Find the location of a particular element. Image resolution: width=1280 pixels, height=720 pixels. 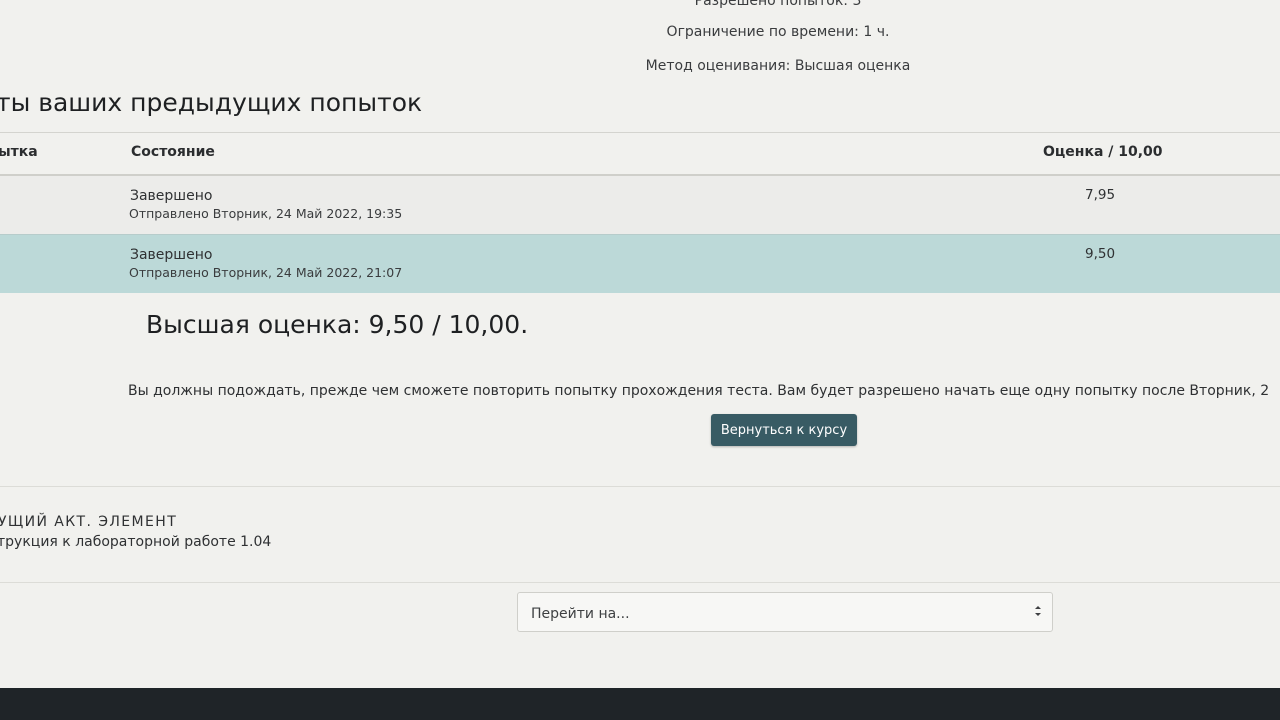

previous-activity-link: трукция к лабораторной работе 1.04 is located at coordinates (135, 542).